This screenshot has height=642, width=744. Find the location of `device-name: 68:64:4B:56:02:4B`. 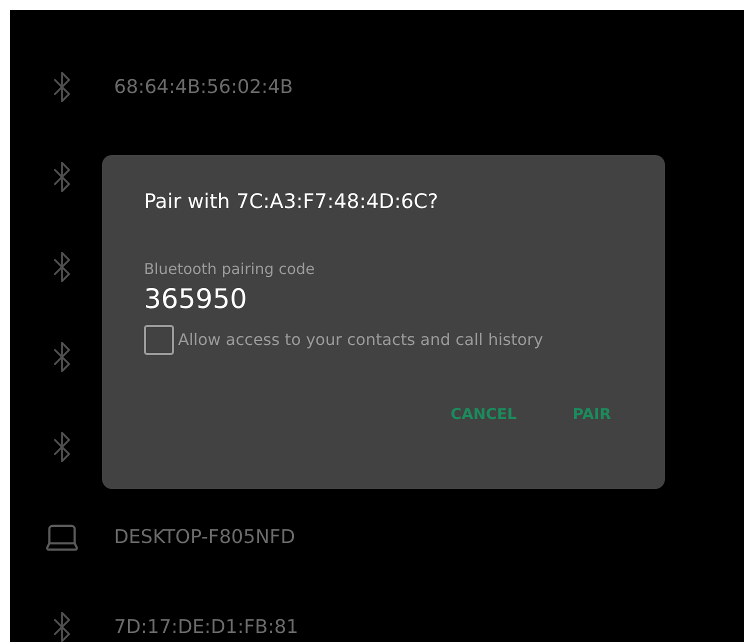

device-name: 68:64:4B:56:02:4B is located at coordinates (203, 87).